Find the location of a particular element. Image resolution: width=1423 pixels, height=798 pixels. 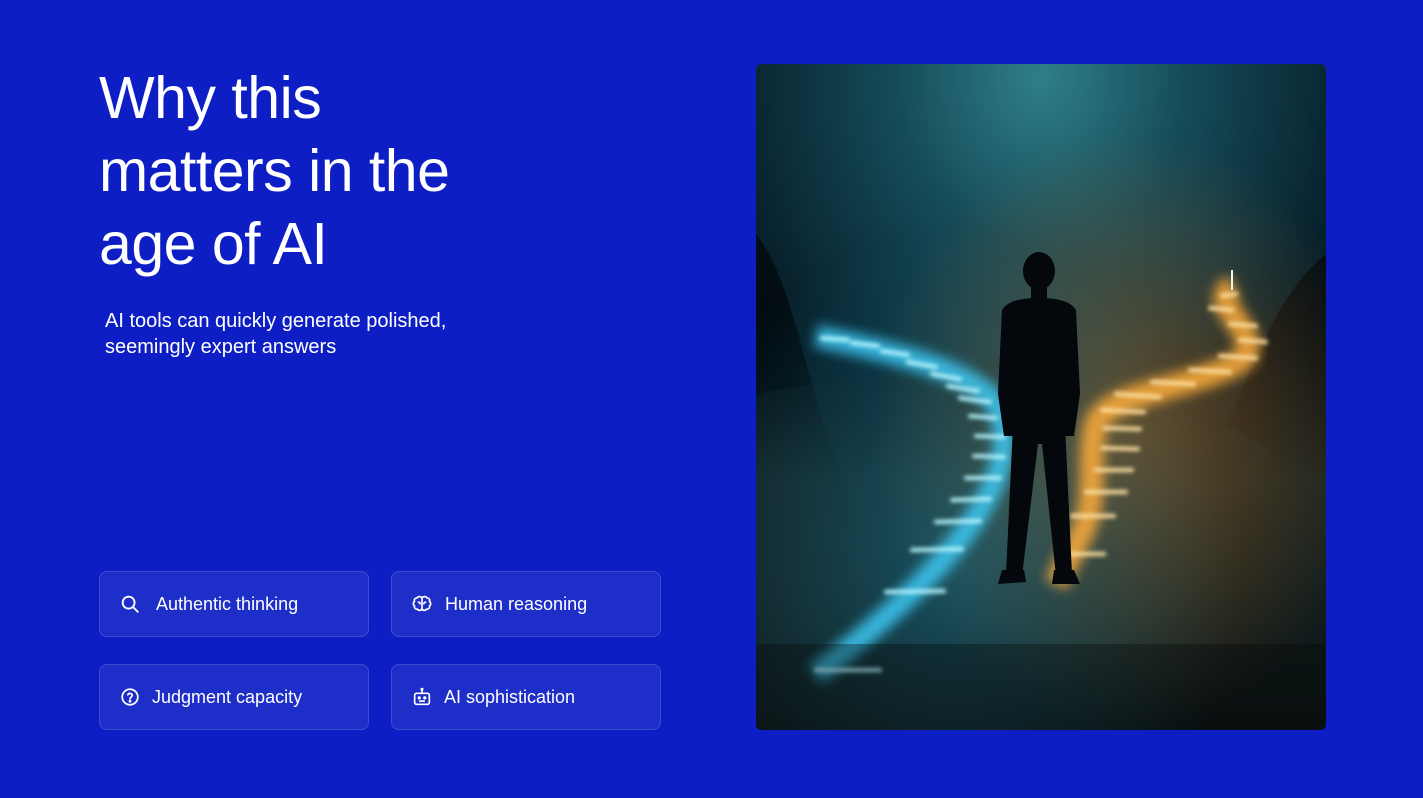

card-label: Judgment capacity is located at coordinates (227, 697).